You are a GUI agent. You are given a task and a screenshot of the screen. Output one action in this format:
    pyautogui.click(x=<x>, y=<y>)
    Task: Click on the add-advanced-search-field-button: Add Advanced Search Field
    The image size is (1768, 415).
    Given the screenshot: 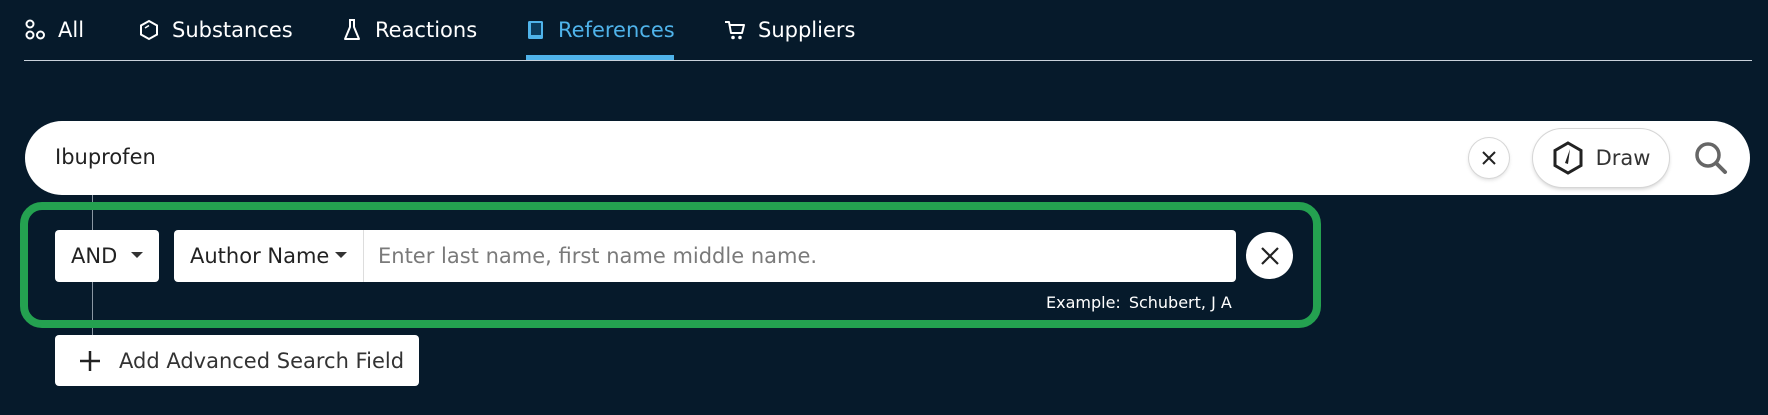 What is the action you would take?
    pyautogui.click(x=237, y=360)
    